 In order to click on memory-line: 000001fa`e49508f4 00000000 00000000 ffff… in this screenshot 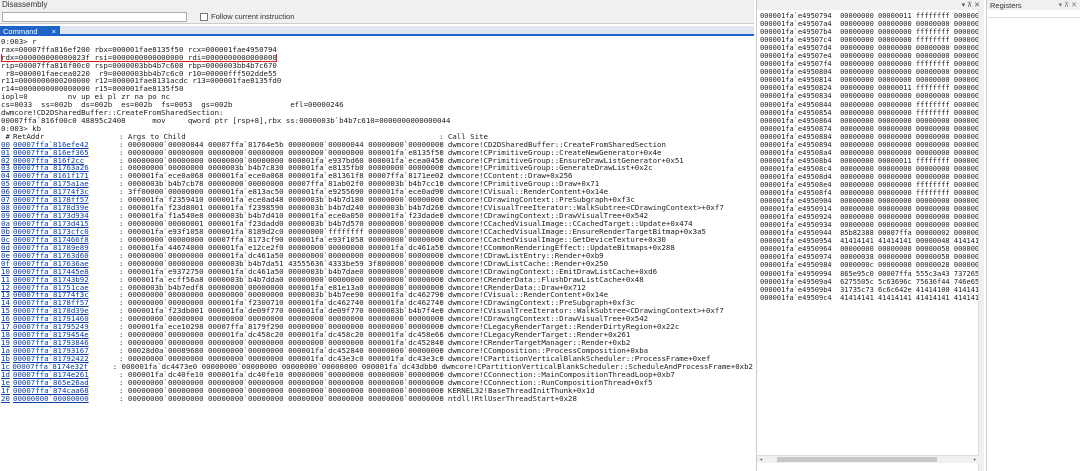, I will do `click(869, 193)`.